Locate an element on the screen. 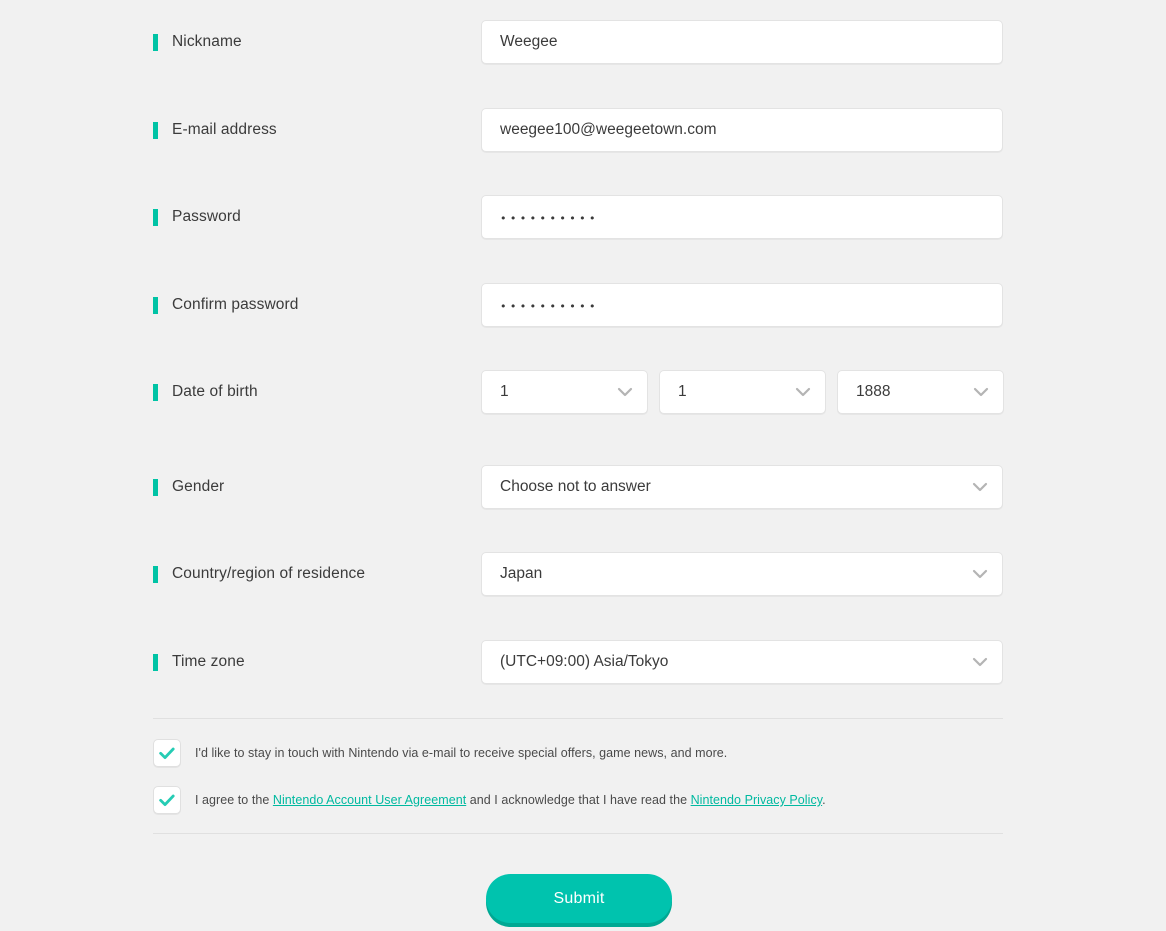 Image resolution: width=1166 pixels, height=931 pixels. field-row-password: Password •••••••••• is located at coordinates (583, 217).